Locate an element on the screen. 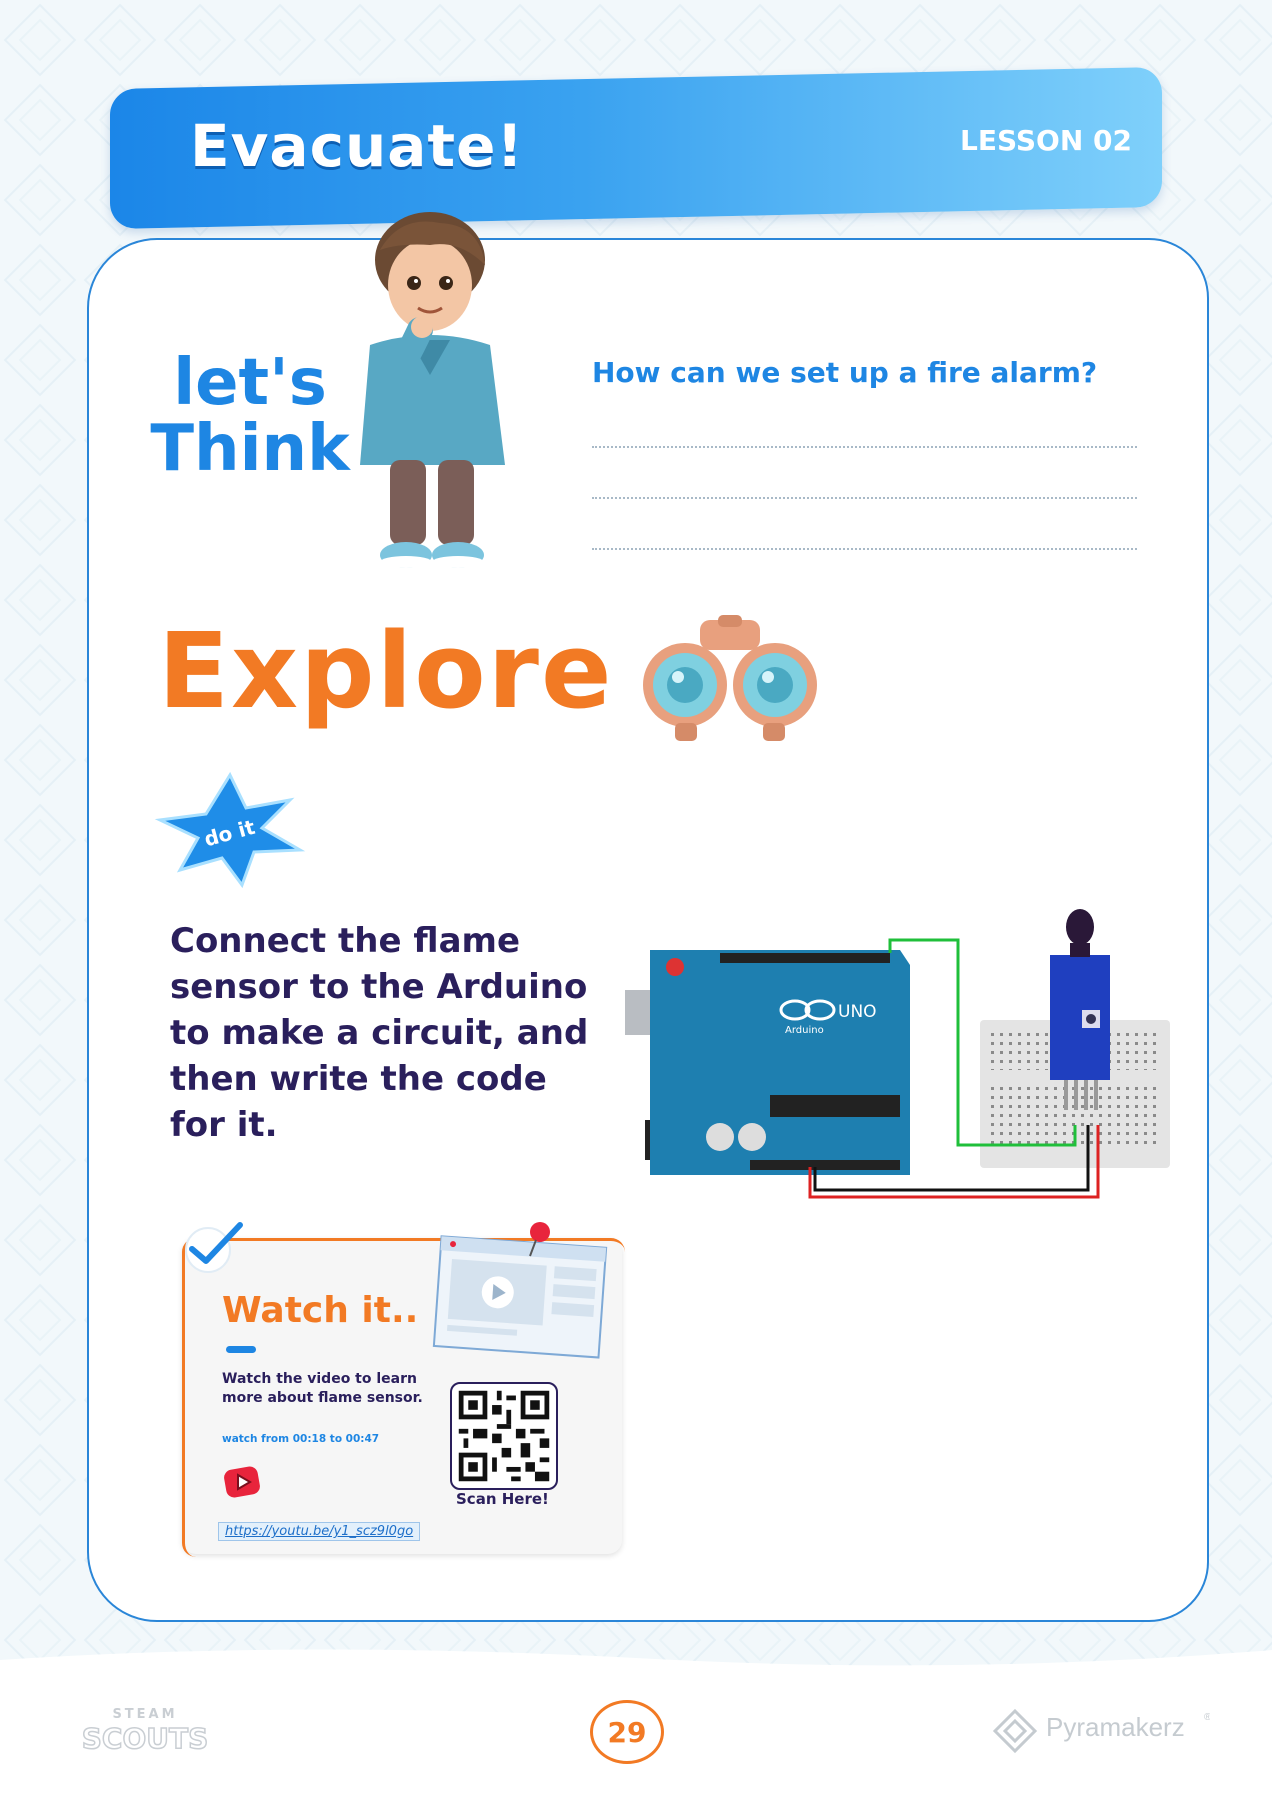 Image resolution: width=1272 pixels, height=1800 pixels. video-play-icon is located at coordinates (243, 1483).